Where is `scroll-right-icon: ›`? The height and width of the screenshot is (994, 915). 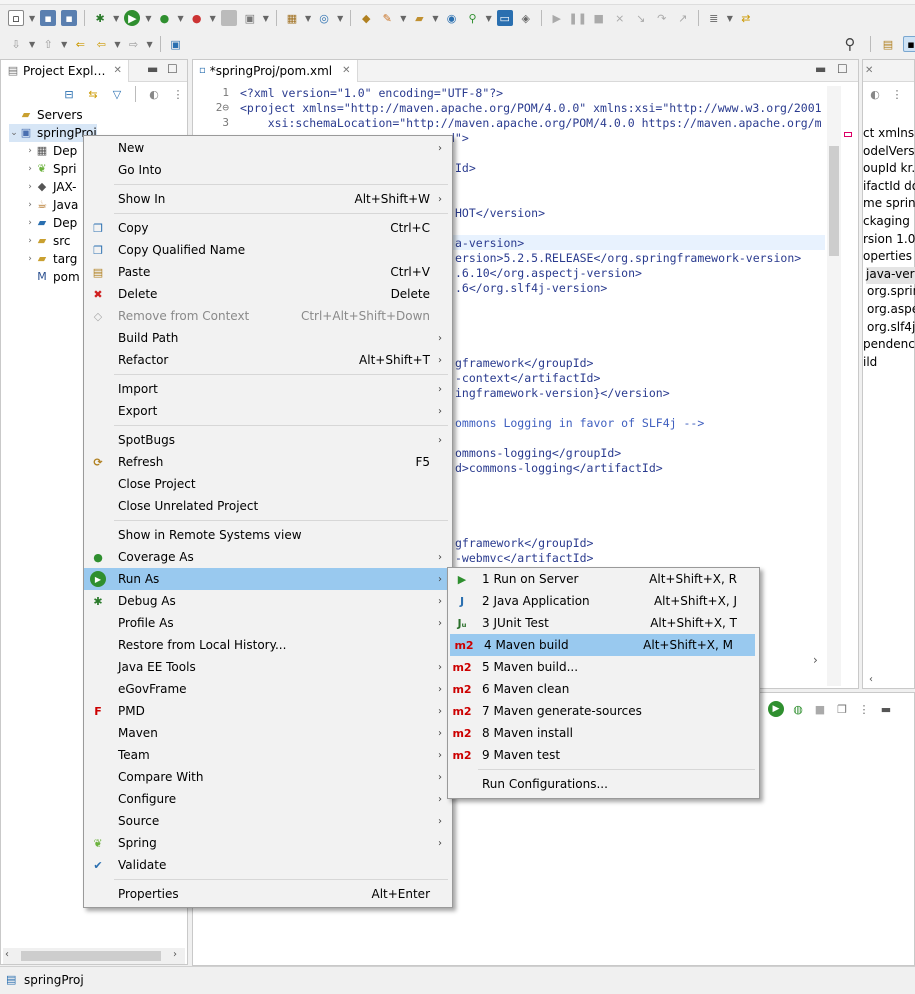
scroll-right-icon: › is located at coordinates (175, 954).